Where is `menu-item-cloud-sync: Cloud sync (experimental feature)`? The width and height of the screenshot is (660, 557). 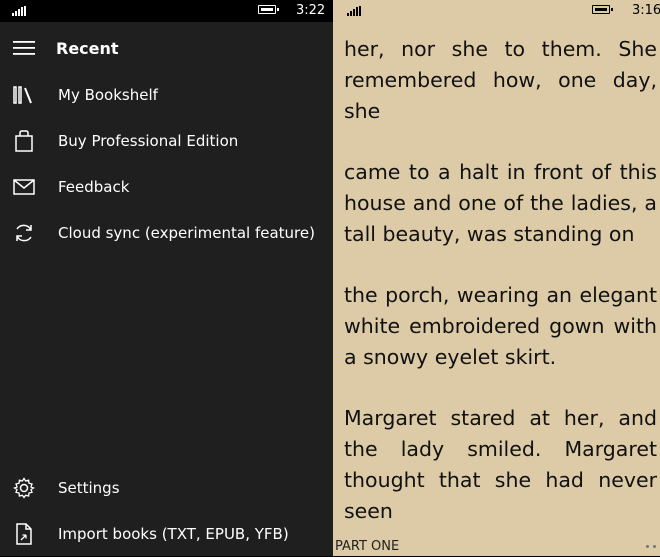 menu-item-cloud-sync: Cloud sync (experimental feature) is located at coordinates (166, 233).